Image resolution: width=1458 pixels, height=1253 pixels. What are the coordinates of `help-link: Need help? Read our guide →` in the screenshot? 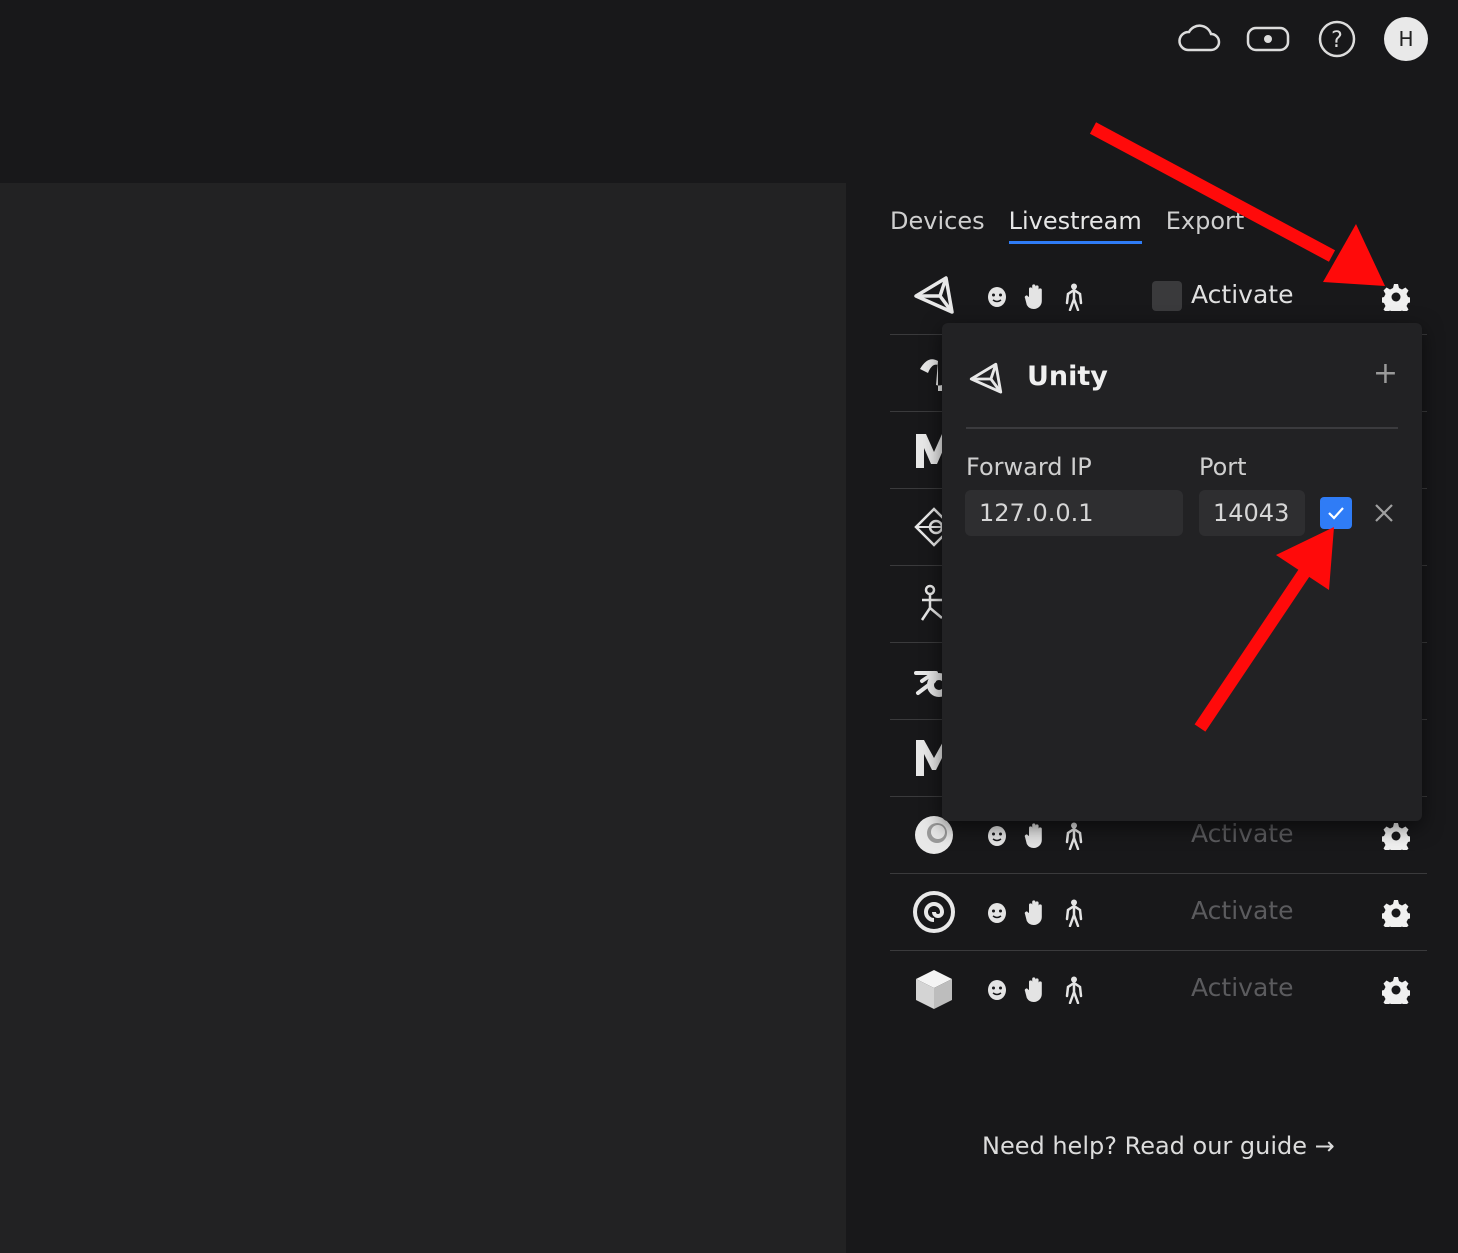 It's located at (1158, 1146).